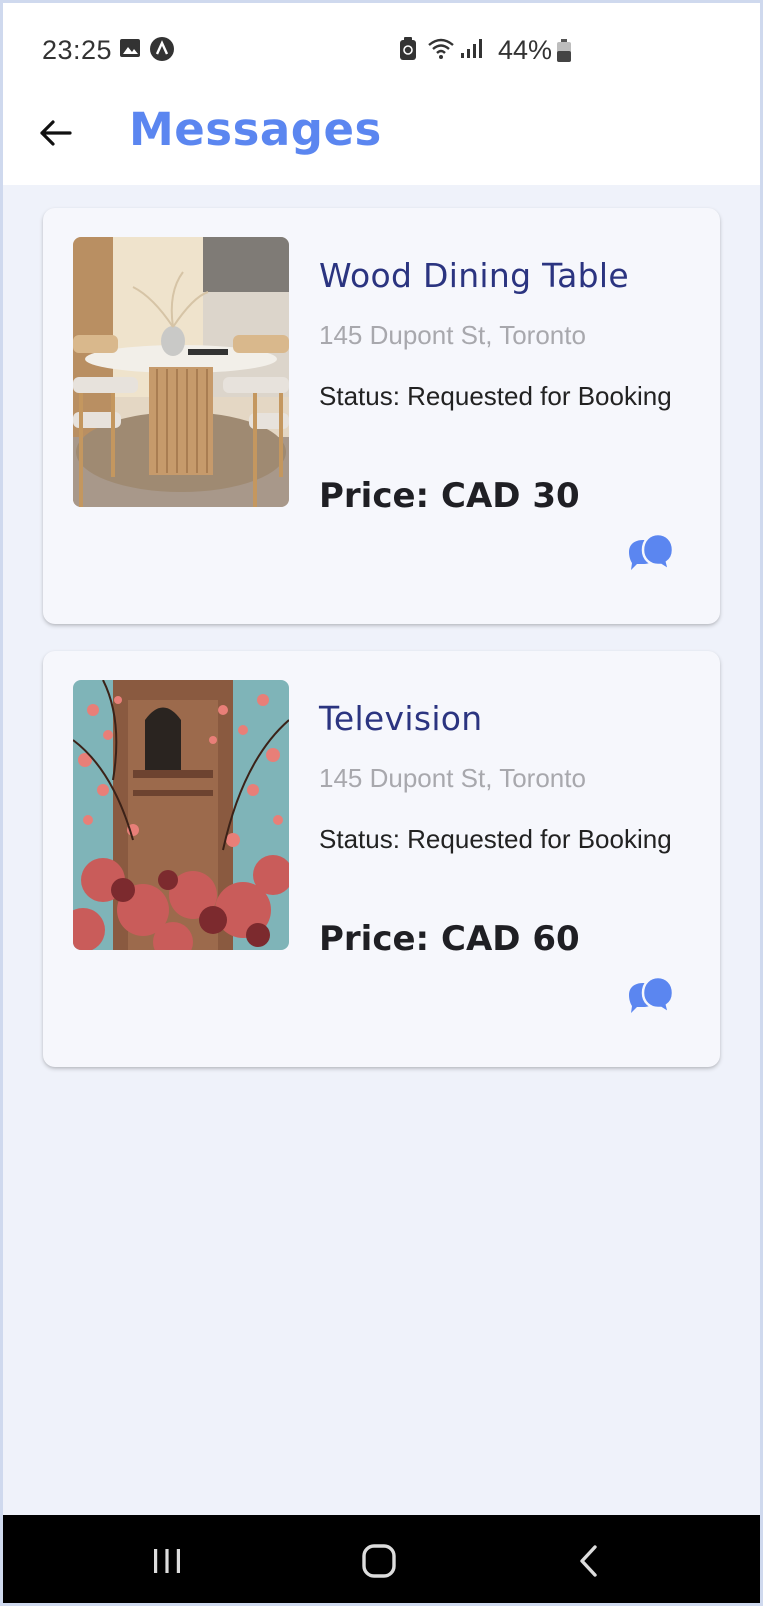 Image resolution: width=763 pixels, height=1606 pixels. I want to click on blossom-tower-photo, so click(181, 815).